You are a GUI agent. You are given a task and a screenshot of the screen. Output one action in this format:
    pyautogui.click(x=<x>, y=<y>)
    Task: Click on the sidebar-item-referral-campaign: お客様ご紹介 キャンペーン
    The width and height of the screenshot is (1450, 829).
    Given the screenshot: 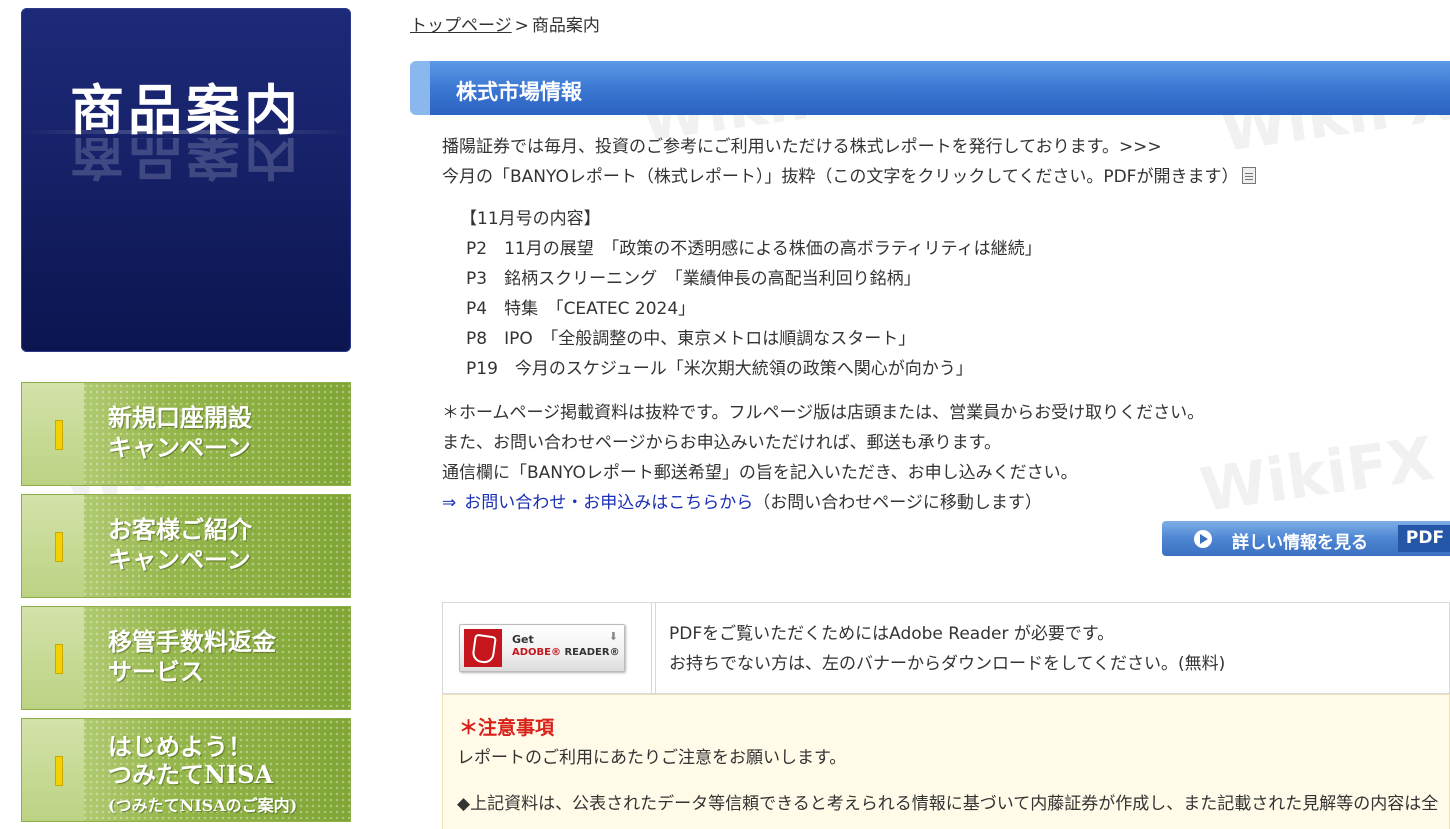 What is the action you would take?
    pyautogui.click(x=186, y=546)
    